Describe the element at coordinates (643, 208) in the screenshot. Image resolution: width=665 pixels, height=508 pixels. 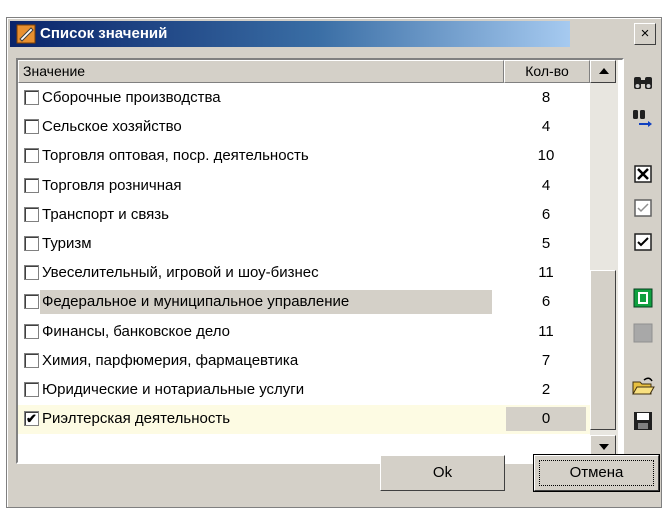
I see `uncheck-all-icon` at that location.